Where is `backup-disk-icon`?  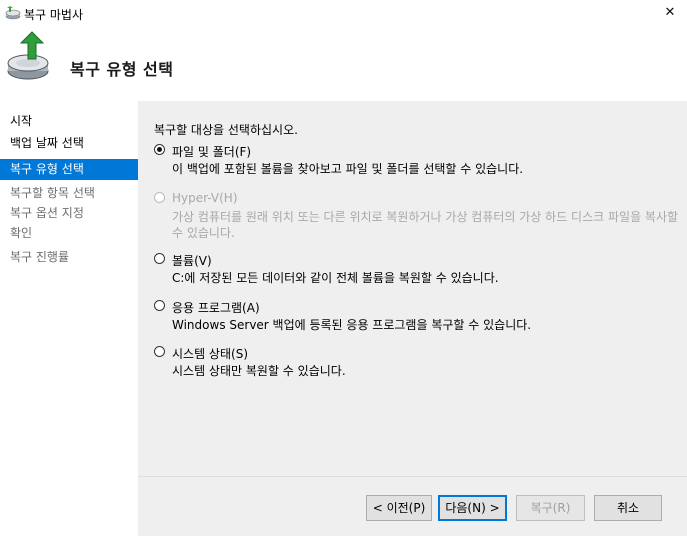
backup-disk-icon is located at coordinates (28, 55).